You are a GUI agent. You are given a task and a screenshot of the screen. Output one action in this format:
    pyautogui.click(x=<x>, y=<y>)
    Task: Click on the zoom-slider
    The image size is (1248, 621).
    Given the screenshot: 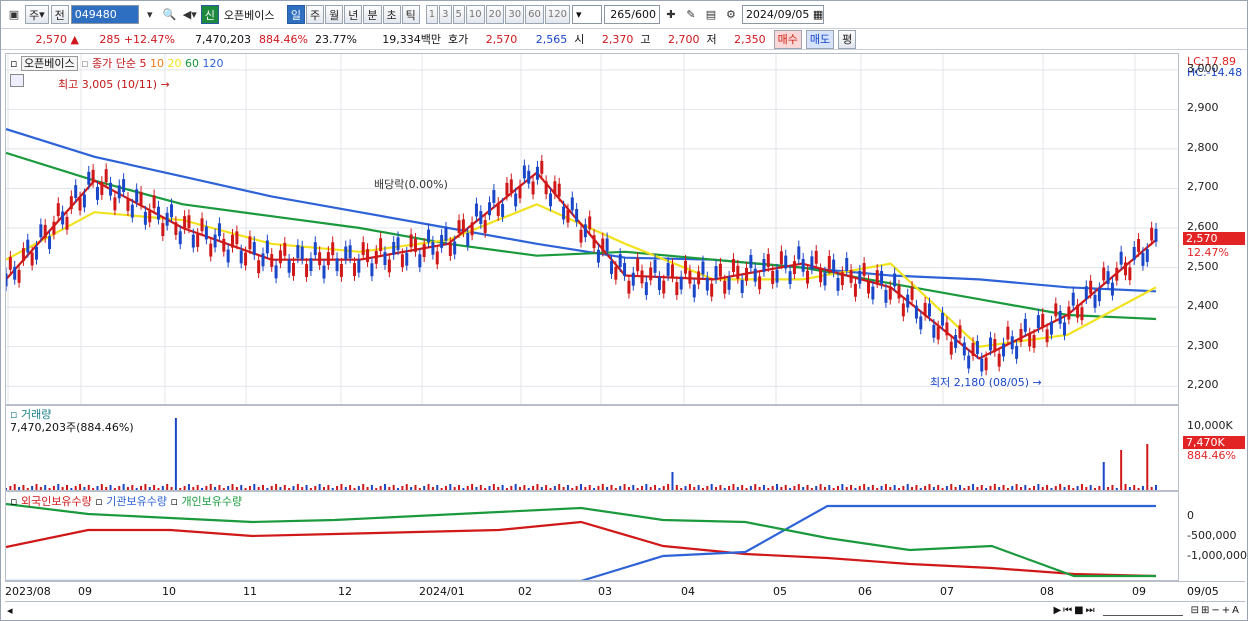 What is the action you would take?
    pyautogui.click(x=1142, y=610)
    